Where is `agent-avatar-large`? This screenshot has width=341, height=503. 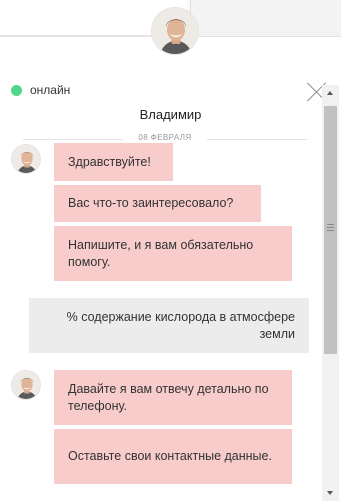 agent-avatar-large is located at coordinates (175, 31).